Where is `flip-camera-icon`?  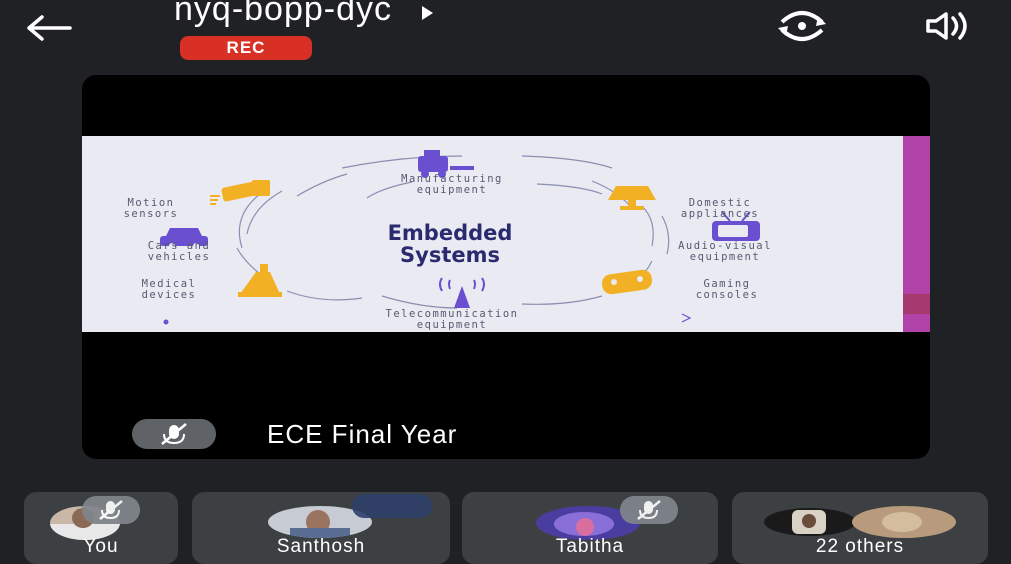 flip-camera-icon is located at coordinates (802, 26).